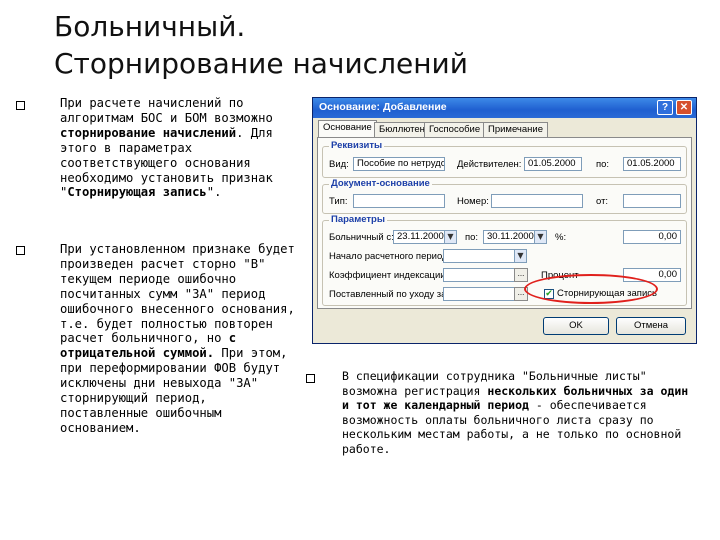 This screenshot has height=540, width=720. Describe the element at coordinates (304, 45) in the screenshot. I see `slide-title: Больничный. Сторнирование начислений` at that location.